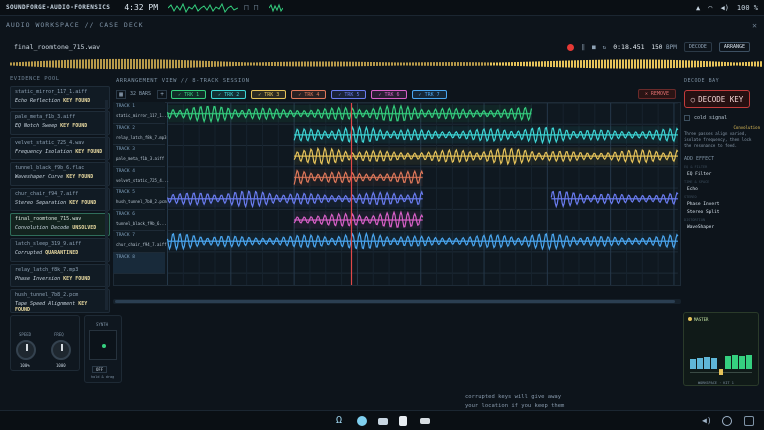  I want to click on track-tab-1: ✓ TRK 1, so click(189, 94).